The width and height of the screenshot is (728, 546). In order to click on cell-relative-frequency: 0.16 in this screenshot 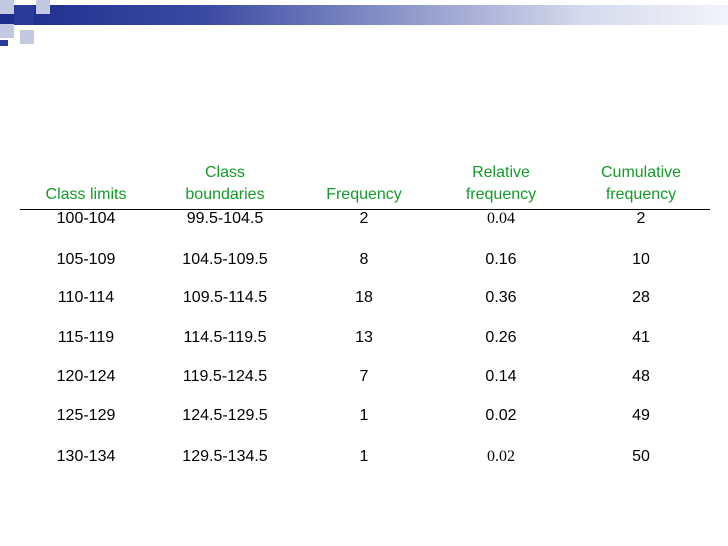, I will do `click(501, 259)`.